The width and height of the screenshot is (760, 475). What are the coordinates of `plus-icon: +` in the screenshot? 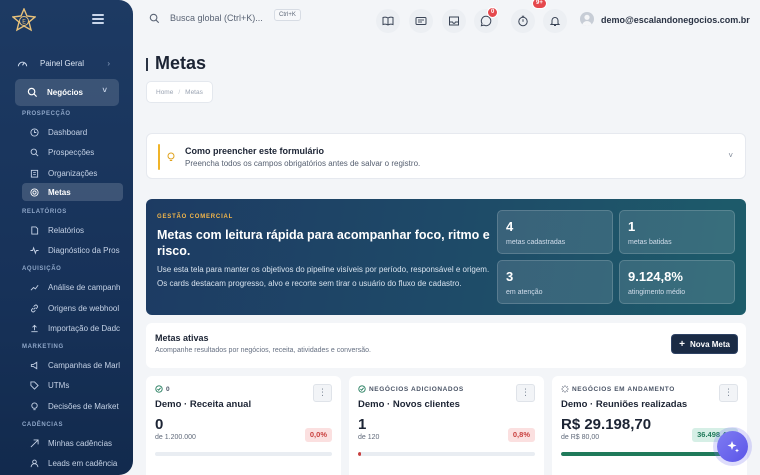 It's located at (682, 344).